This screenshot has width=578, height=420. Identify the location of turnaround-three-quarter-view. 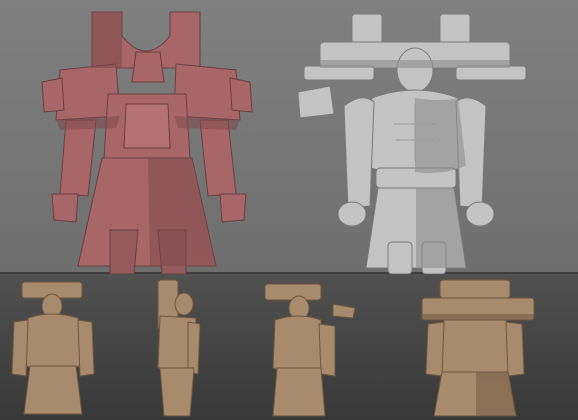
(310, 349).